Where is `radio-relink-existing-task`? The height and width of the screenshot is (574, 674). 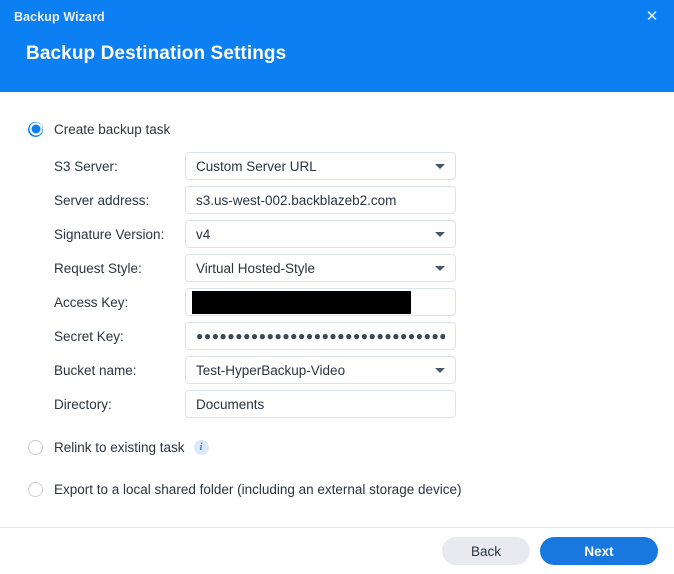 radio-relink-existing-task is located at coordinates (35, 447).